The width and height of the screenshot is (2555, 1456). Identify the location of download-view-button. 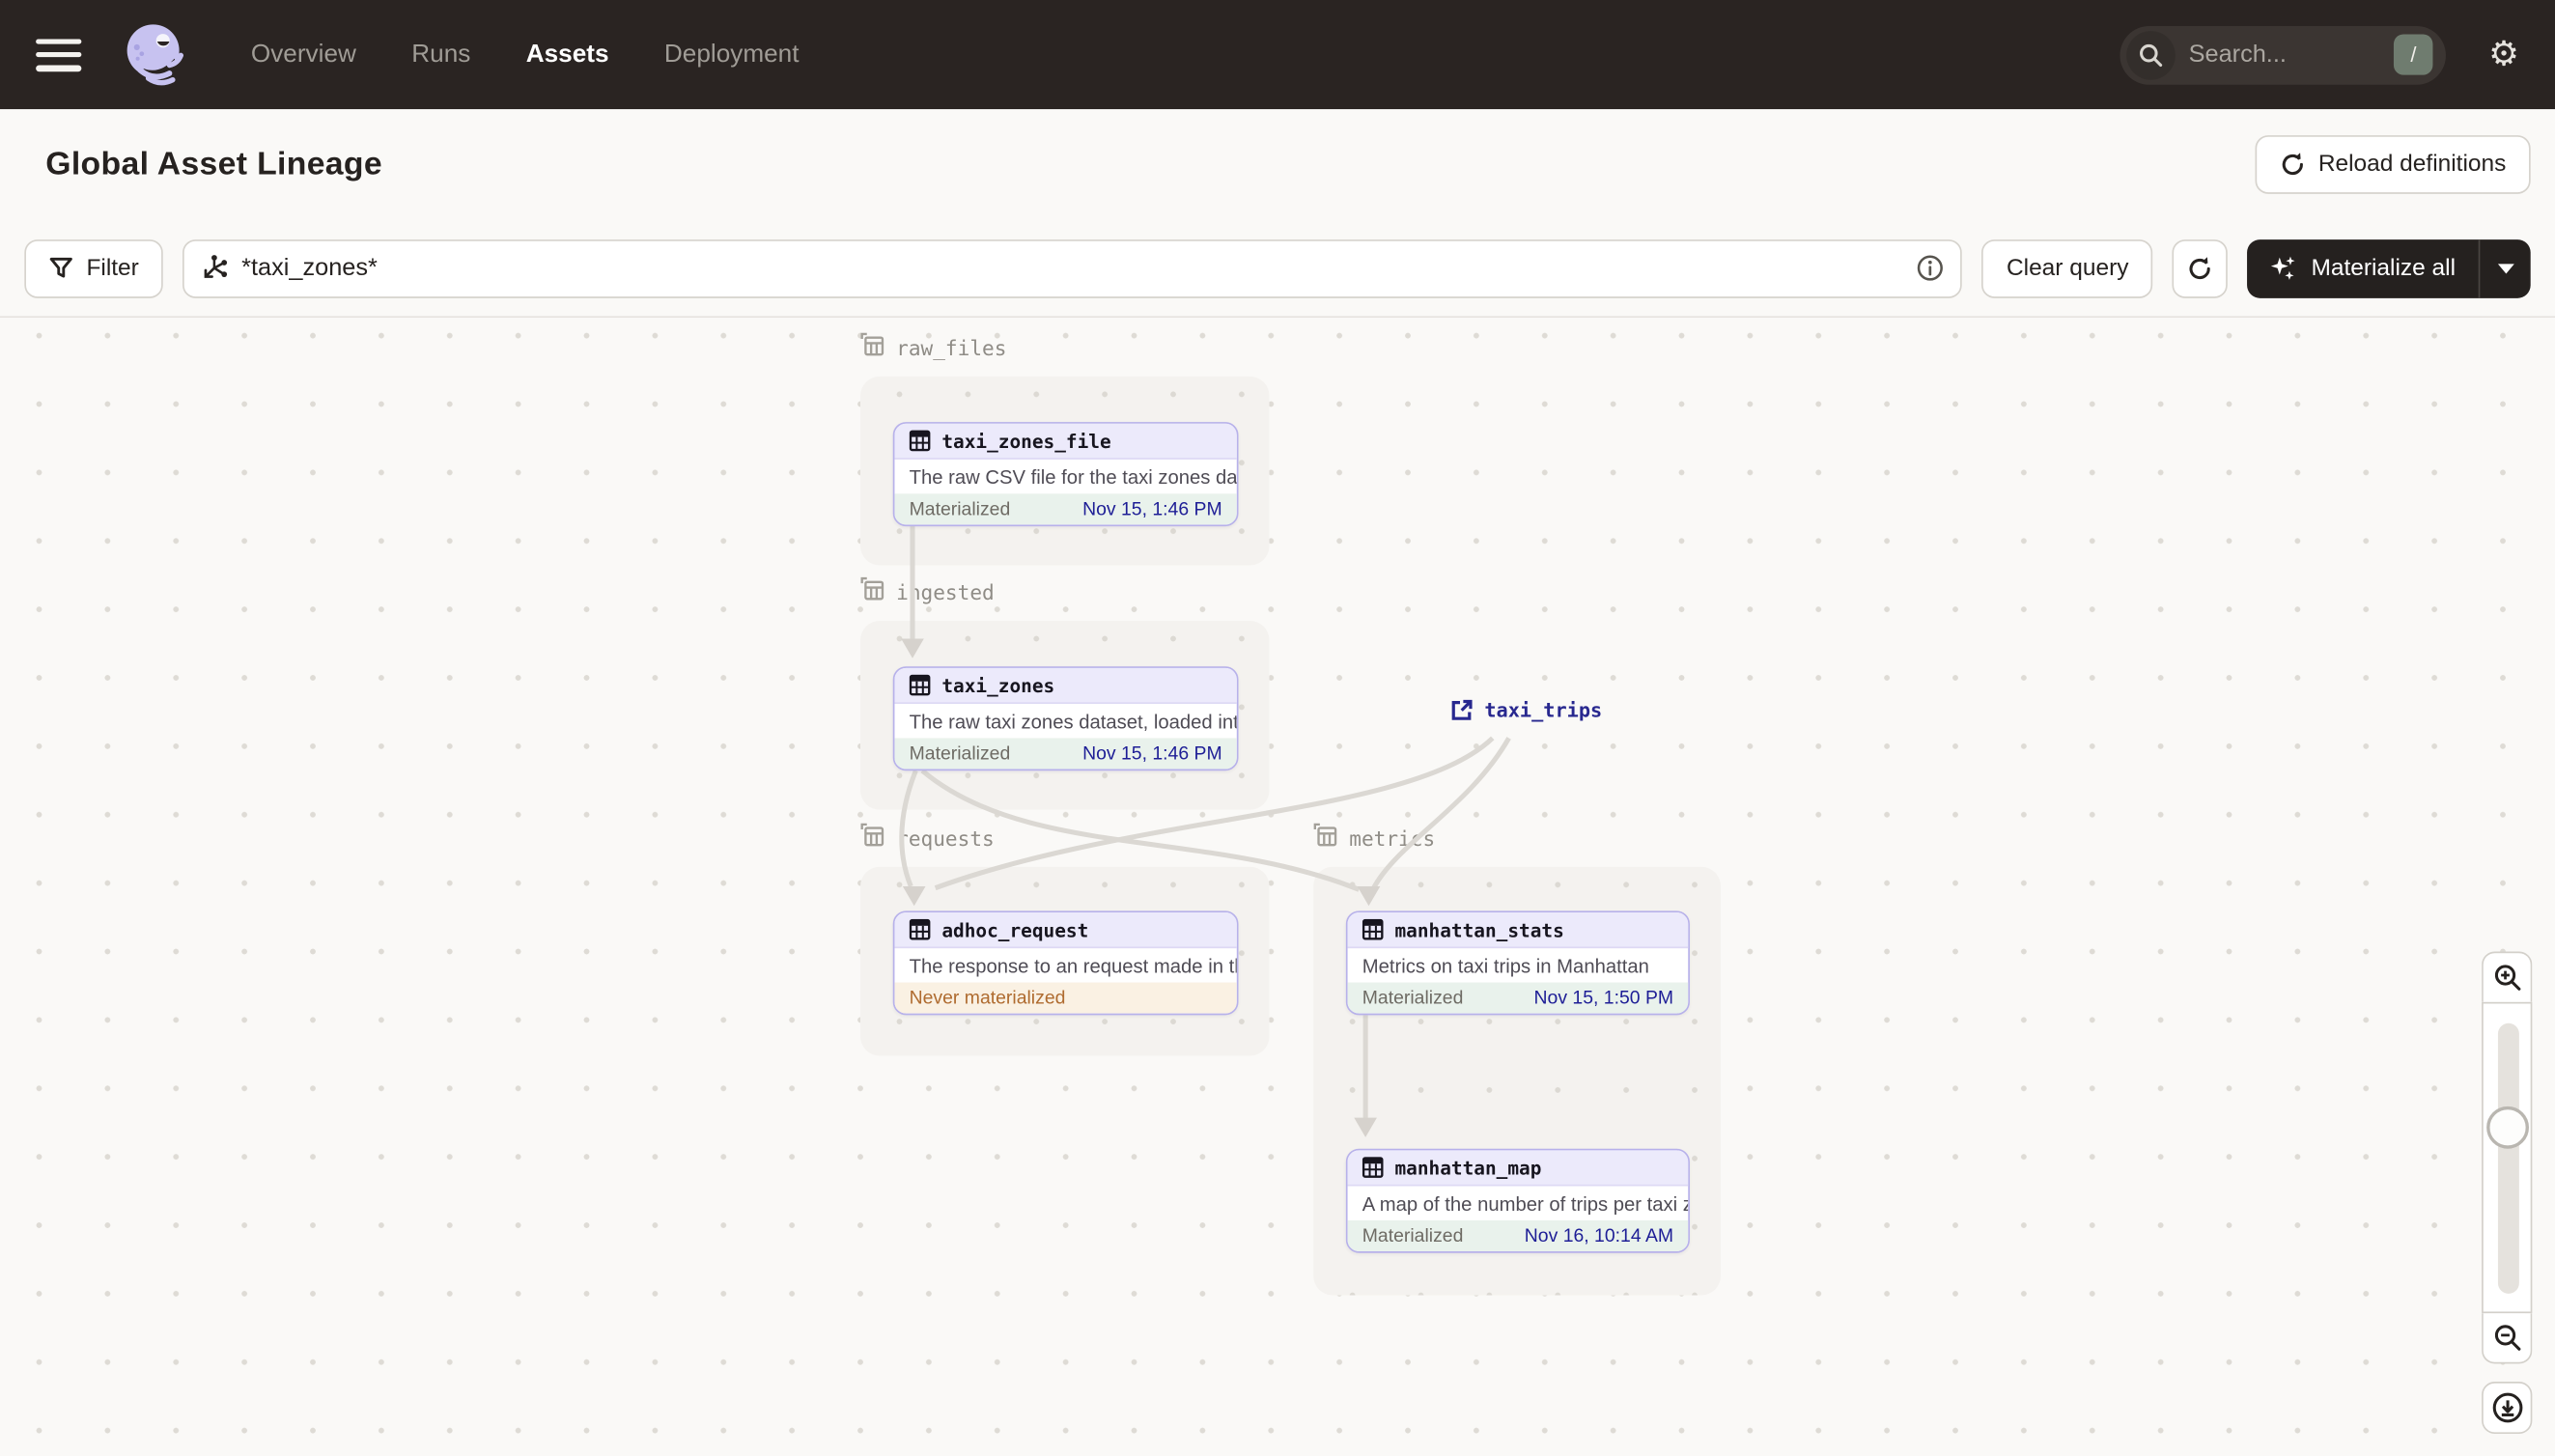
(2507, 1408).